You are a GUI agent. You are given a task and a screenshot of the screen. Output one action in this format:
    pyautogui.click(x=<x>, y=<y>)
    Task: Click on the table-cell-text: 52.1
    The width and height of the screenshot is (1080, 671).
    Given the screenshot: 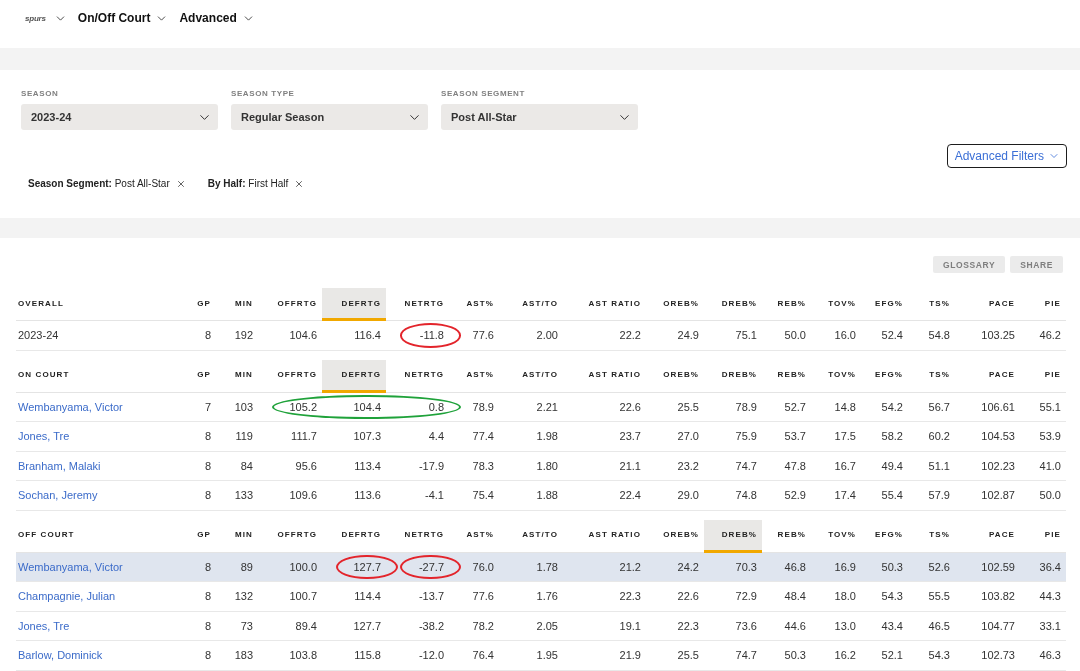 What is the action you would take?
    pyautogui.click(x=892, y=656)
    